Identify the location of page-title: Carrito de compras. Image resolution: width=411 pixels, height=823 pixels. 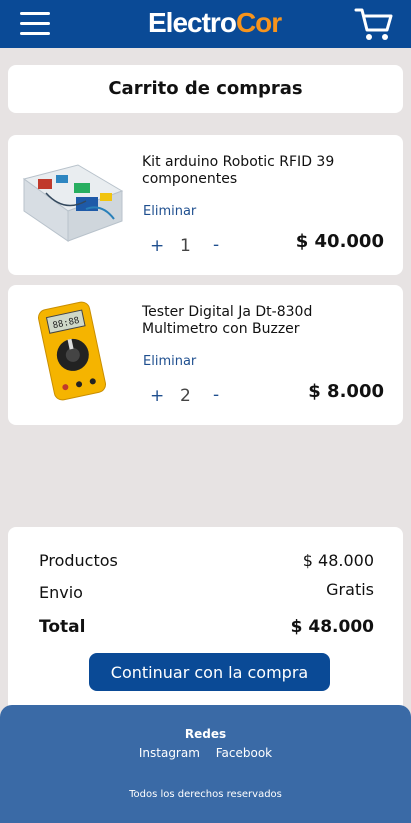
(205, 88).